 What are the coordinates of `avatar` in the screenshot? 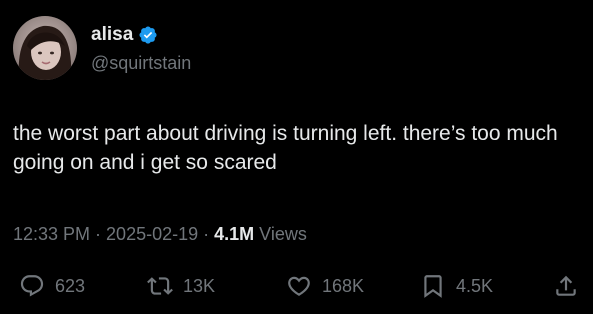 It's located at (45, 48).